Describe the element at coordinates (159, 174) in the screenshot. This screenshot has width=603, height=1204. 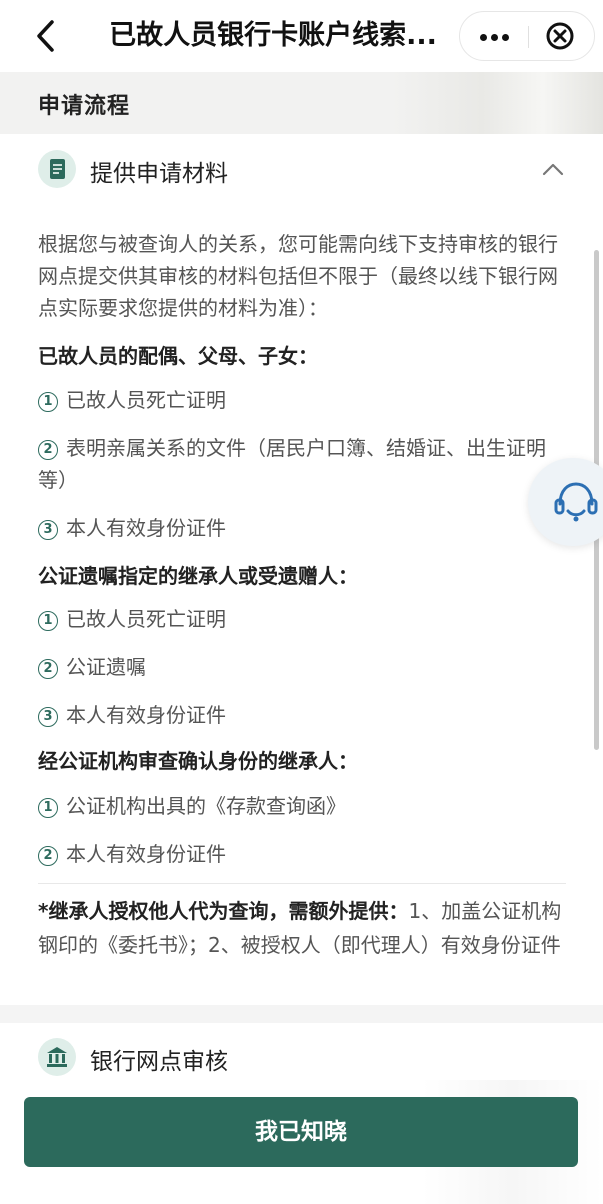
I see `step-title-materials: 提供申请材料` at that location.